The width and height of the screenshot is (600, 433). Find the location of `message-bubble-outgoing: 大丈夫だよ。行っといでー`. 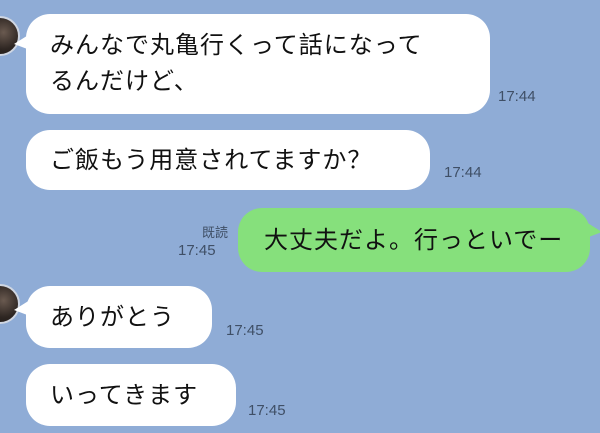

message-bubble-outgoing: 大丈夫だよ。行っといでー is located at coordinates (414, 240).